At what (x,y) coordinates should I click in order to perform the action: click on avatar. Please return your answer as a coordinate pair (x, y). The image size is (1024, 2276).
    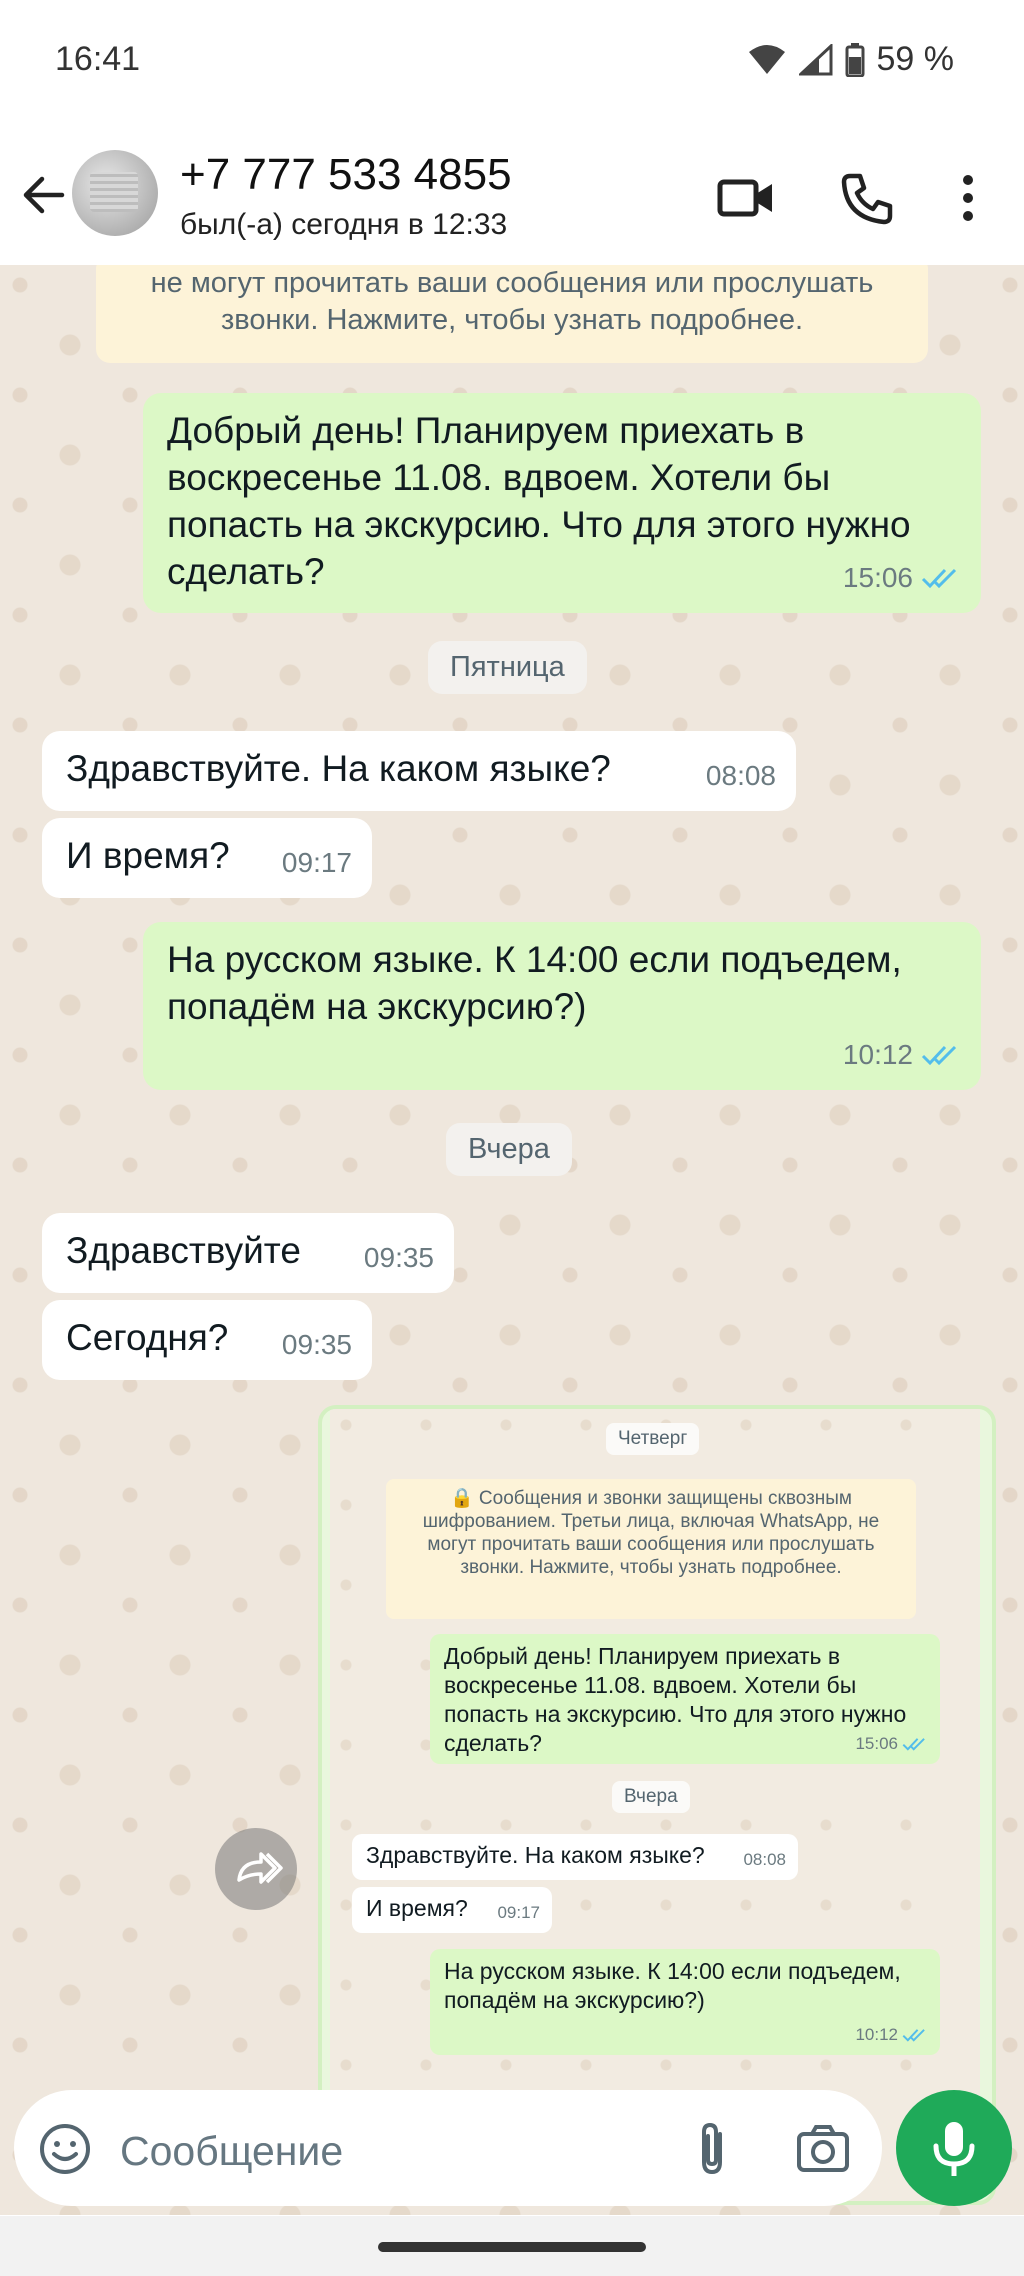
    Looking at the image, I should click on (115, 193).